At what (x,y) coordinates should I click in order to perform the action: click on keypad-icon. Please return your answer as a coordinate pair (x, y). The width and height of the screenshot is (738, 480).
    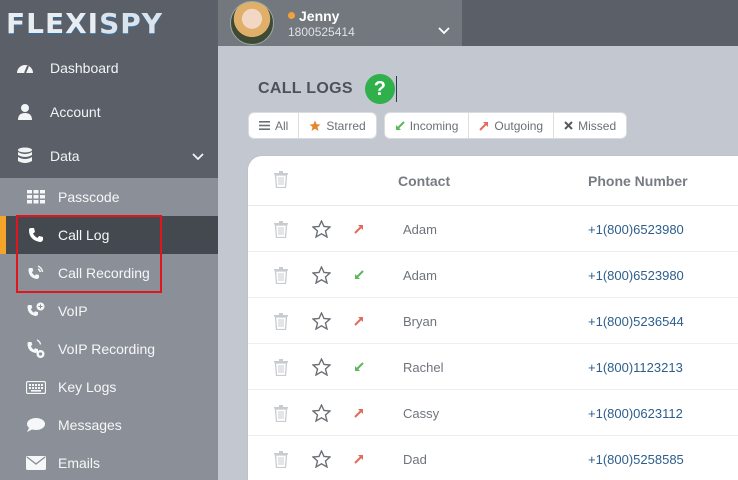
    Looking at the image, I should click on (36, 197).